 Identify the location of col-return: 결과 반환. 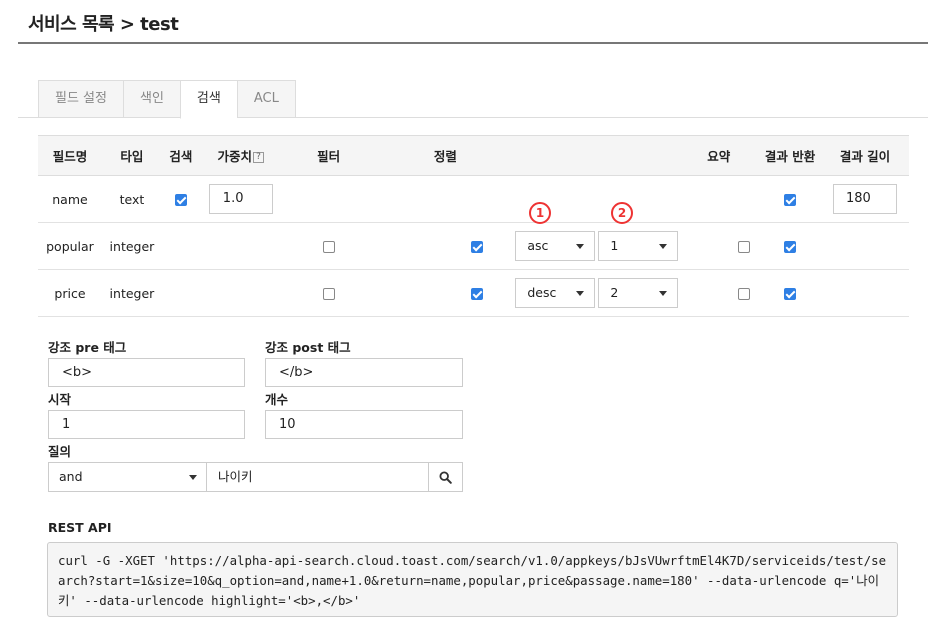
(790, 155).